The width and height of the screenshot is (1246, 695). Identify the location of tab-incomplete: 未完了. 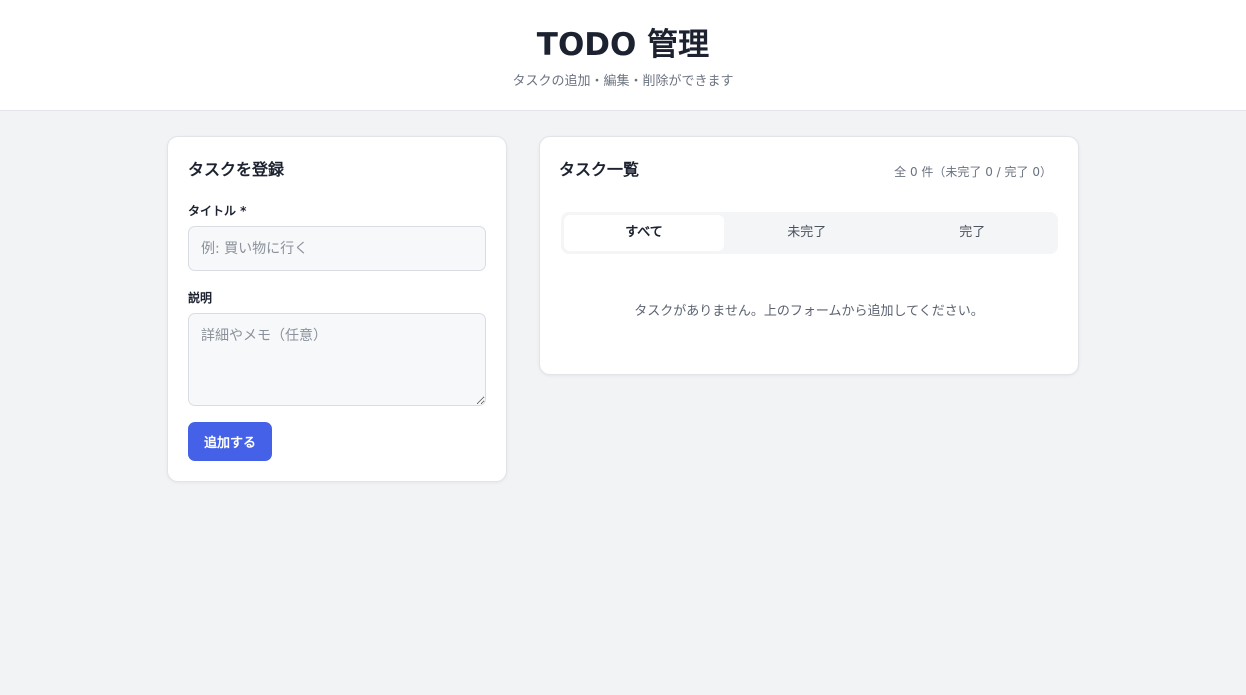
(807, 233).